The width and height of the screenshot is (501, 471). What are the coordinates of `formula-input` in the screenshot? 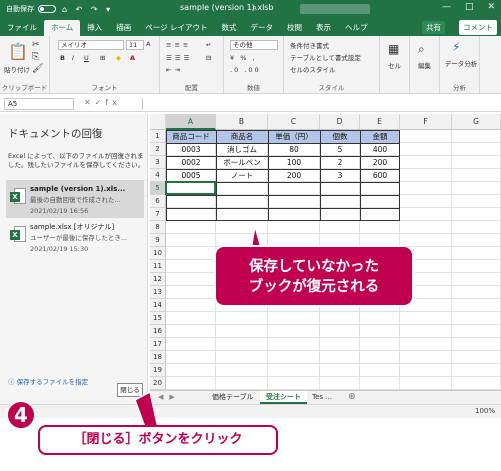 It's located at (319, 104).